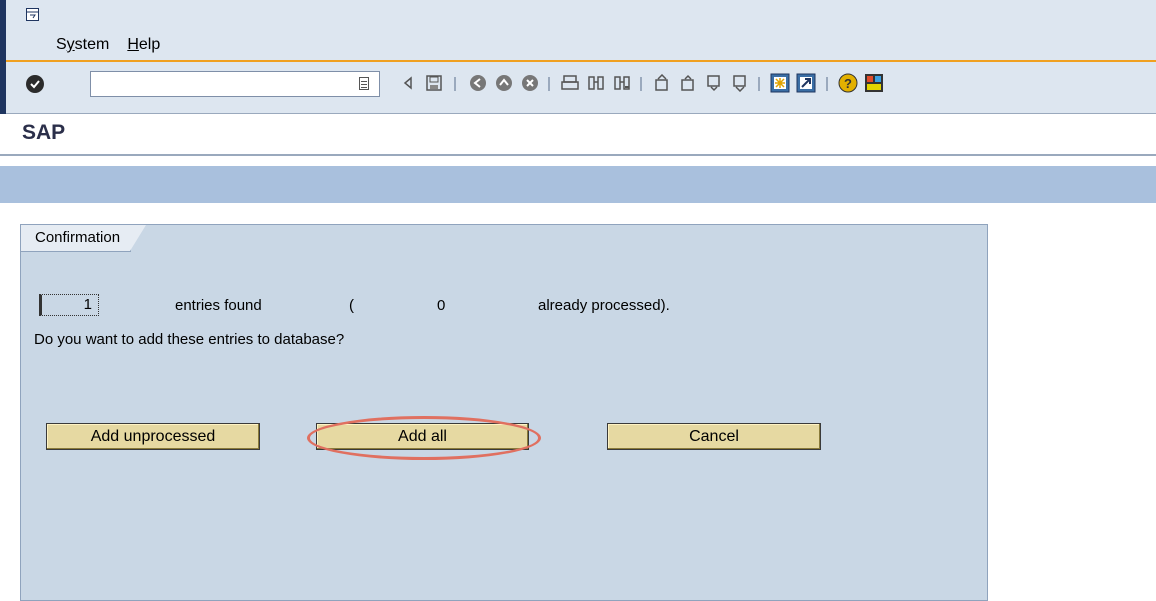 The width and height of the screenshot is (1156, 601). Describe the element at coordinates (780, 83) in the screenshot. I see `create-session-icon` at that location.